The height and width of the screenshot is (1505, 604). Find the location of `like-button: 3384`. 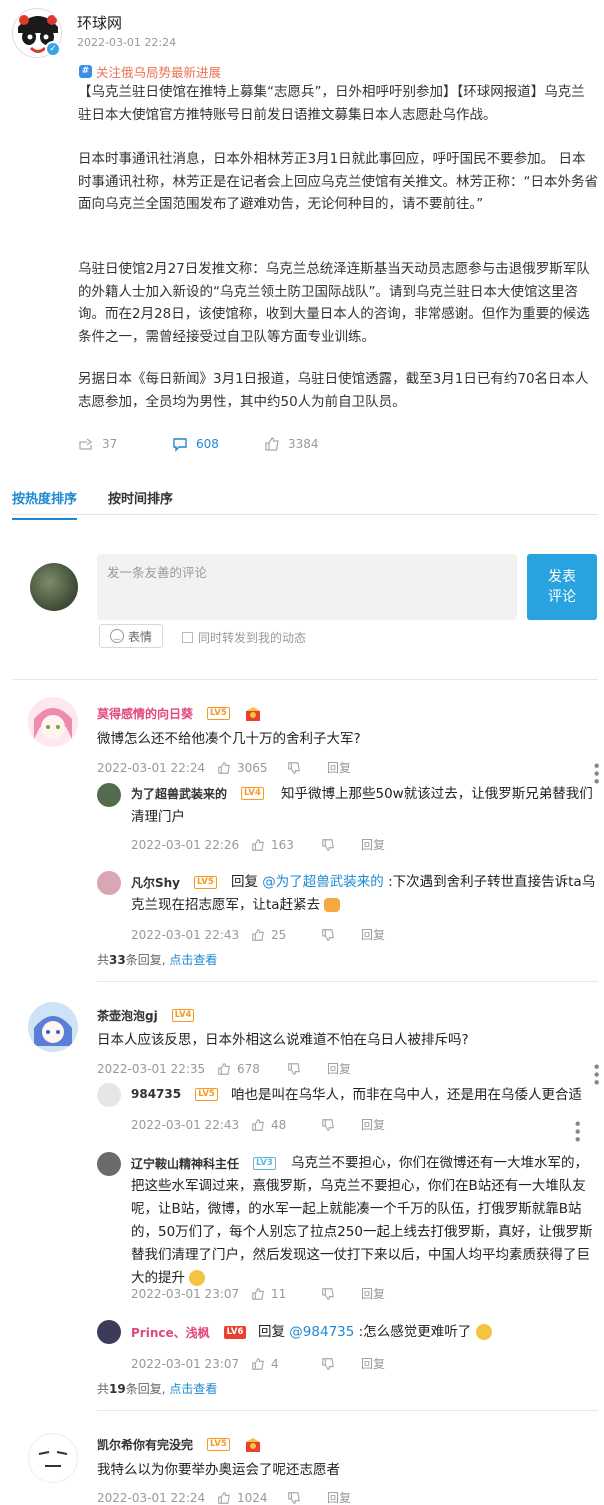

like-button: 3384 is located at coordinates (291, 444).